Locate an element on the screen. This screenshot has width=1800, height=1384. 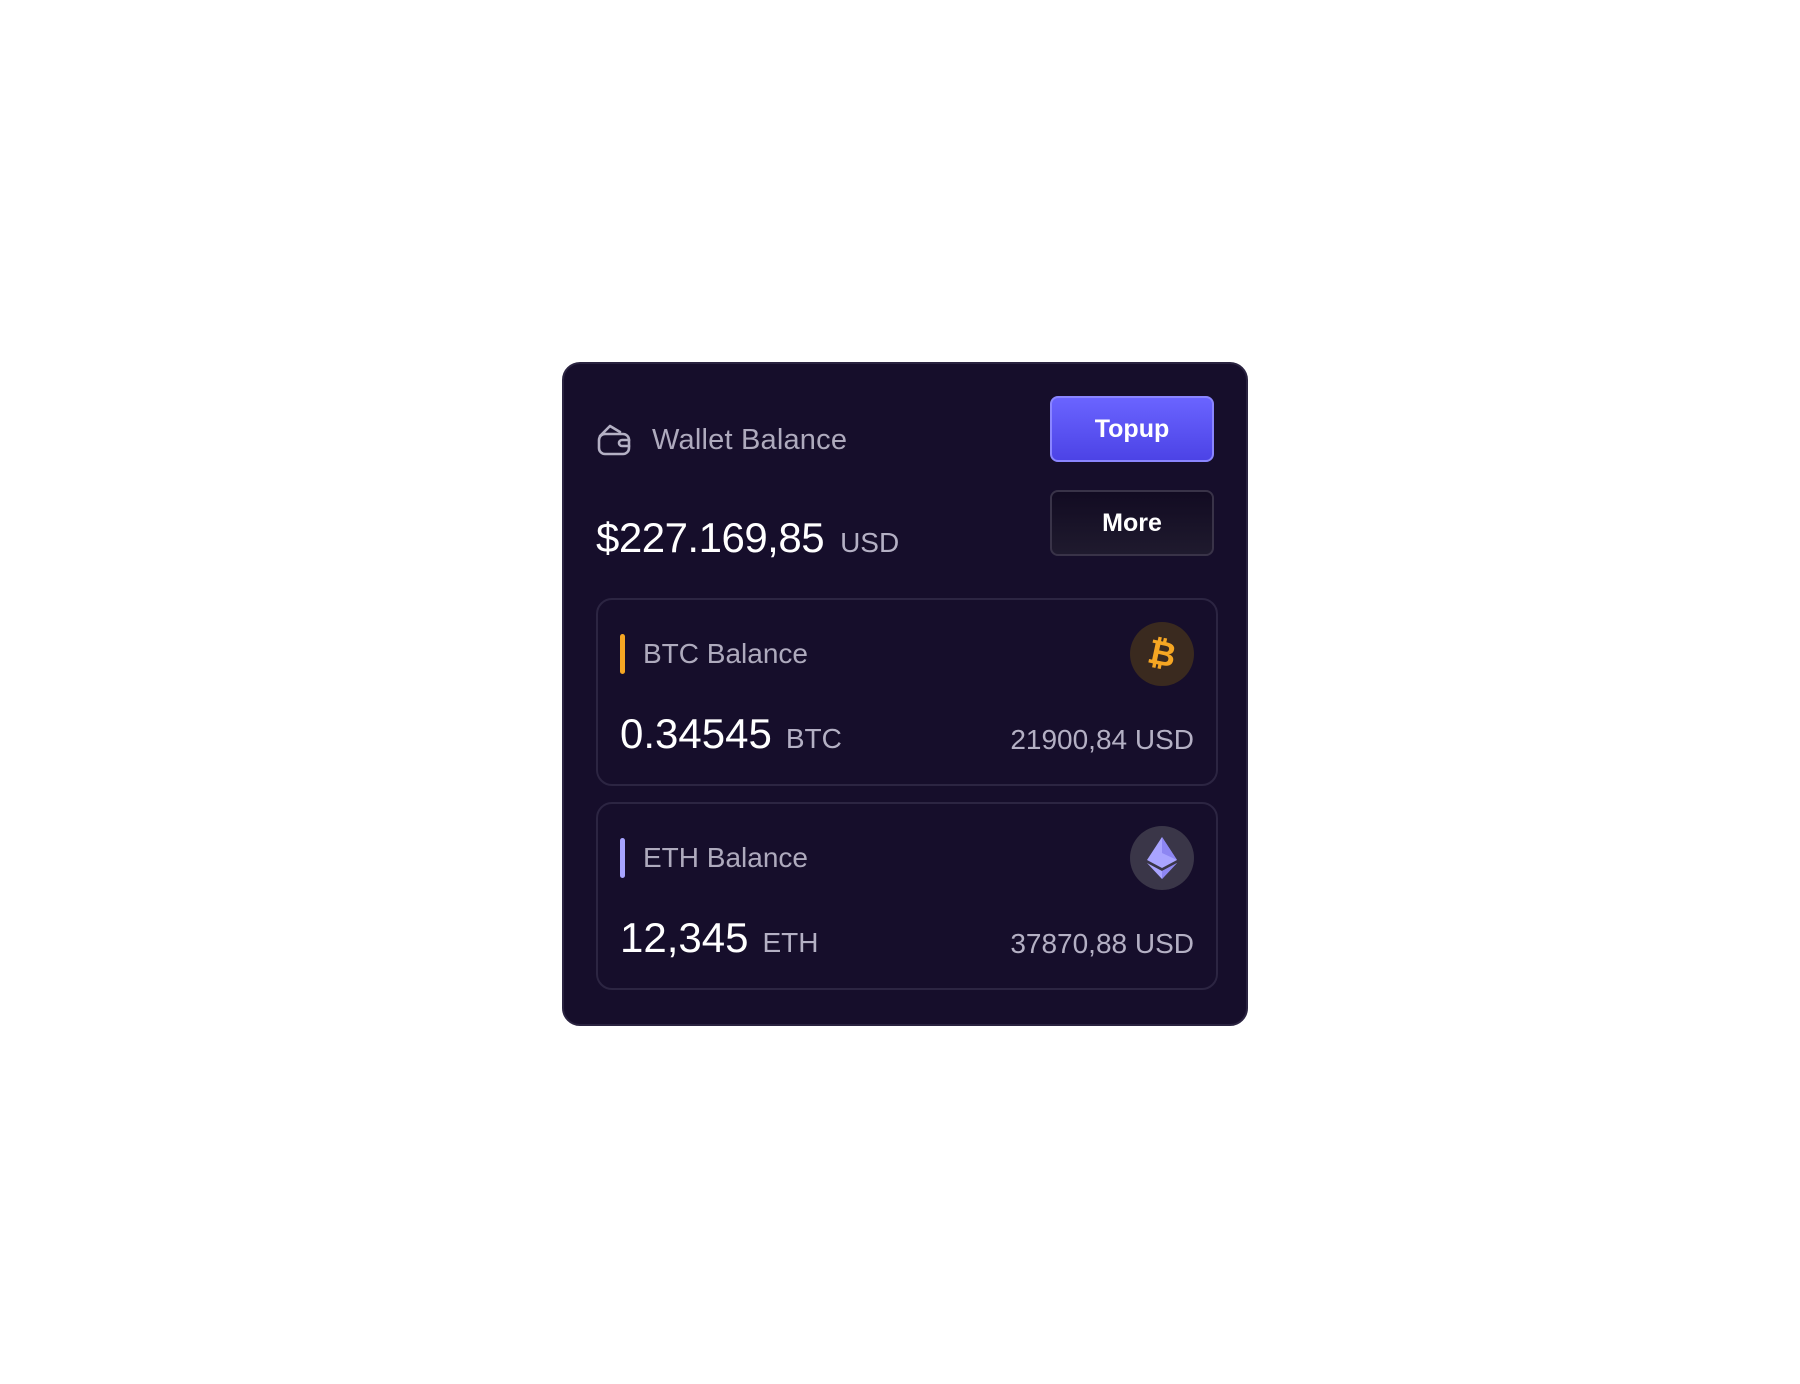
eth-balance-title: ETH Balance is located at coordinates (725, 857).